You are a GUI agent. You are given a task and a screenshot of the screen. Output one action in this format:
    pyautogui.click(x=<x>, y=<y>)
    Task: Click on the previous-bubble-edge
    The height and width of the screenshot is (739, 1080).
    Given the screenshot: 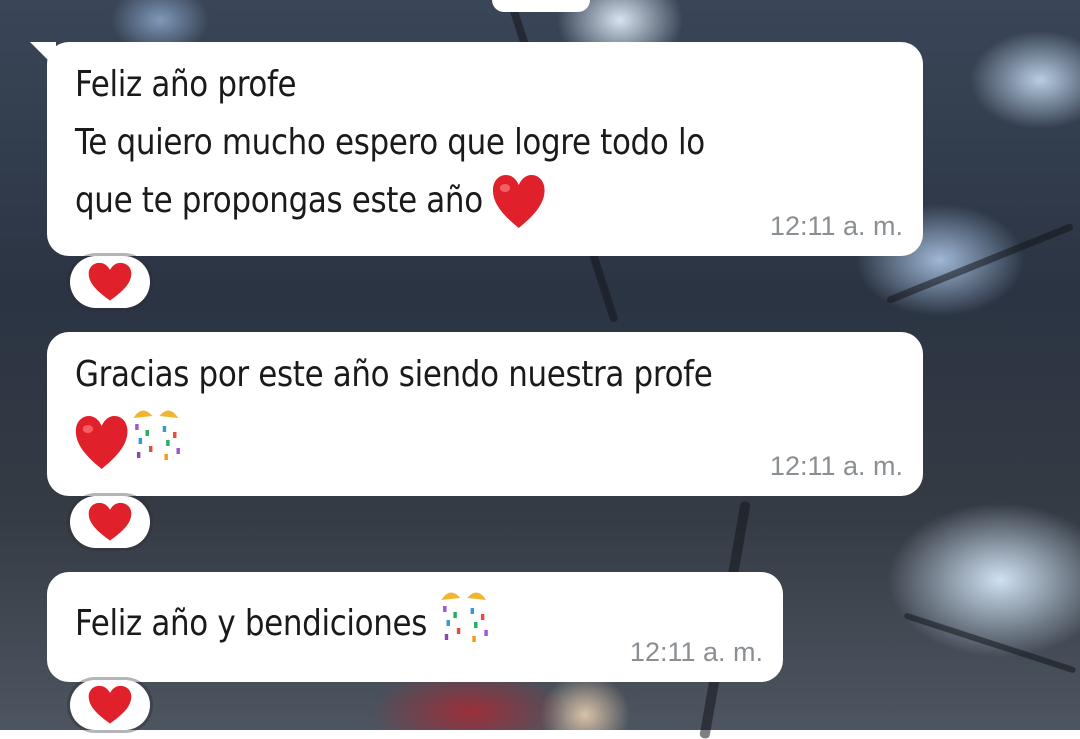 What is the action you would take?
    pyautogui.click(x=541, y=6)
    